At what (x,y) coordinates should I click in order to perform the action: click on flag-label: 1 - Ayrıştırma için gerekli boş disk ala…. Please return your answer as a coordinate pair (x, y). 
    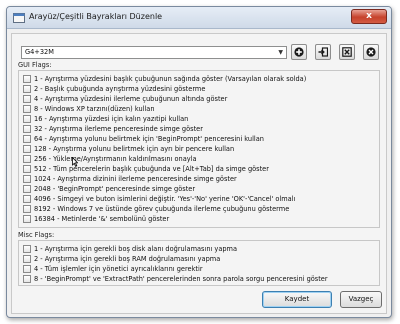
    Looking at the image, I should click on (136, 249).